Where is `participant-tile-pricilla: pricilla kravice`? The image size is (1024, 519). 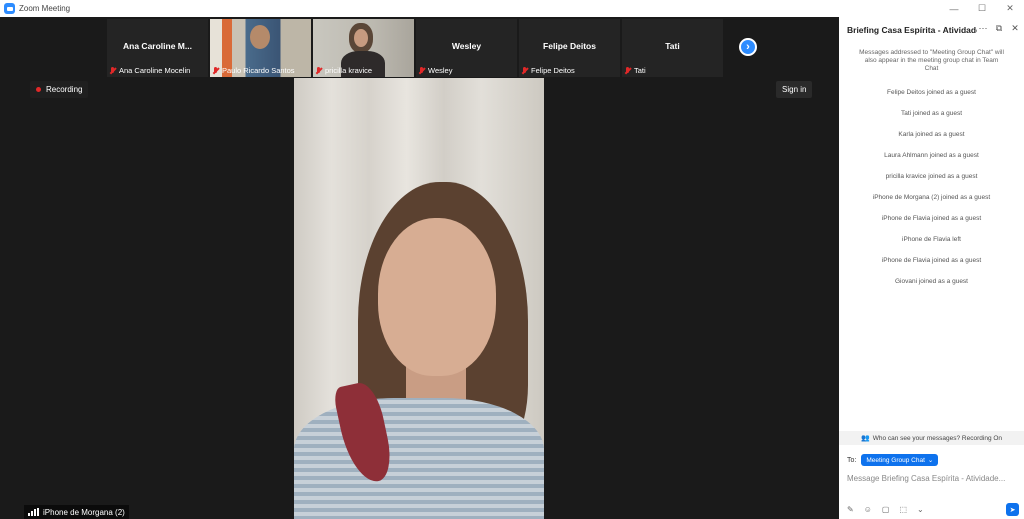 participant-tile-pricilla: pricilla kravice is located at coordinates (363, 48).